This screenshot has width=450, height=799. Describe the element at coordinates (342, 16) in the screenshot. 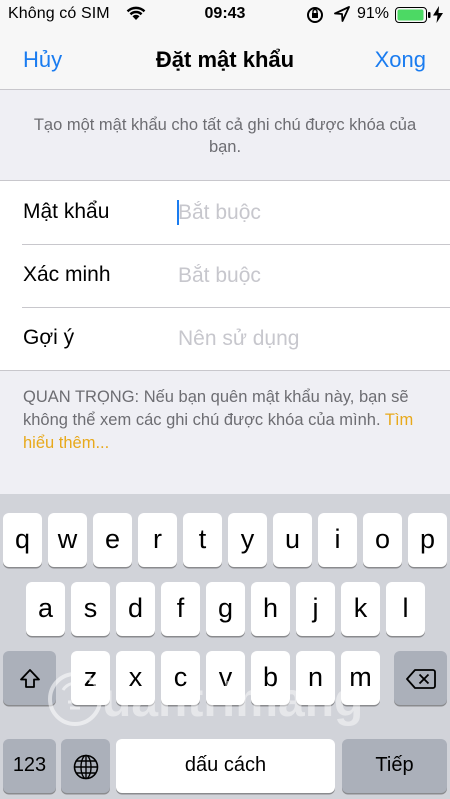

I see `location-icon` at that location.